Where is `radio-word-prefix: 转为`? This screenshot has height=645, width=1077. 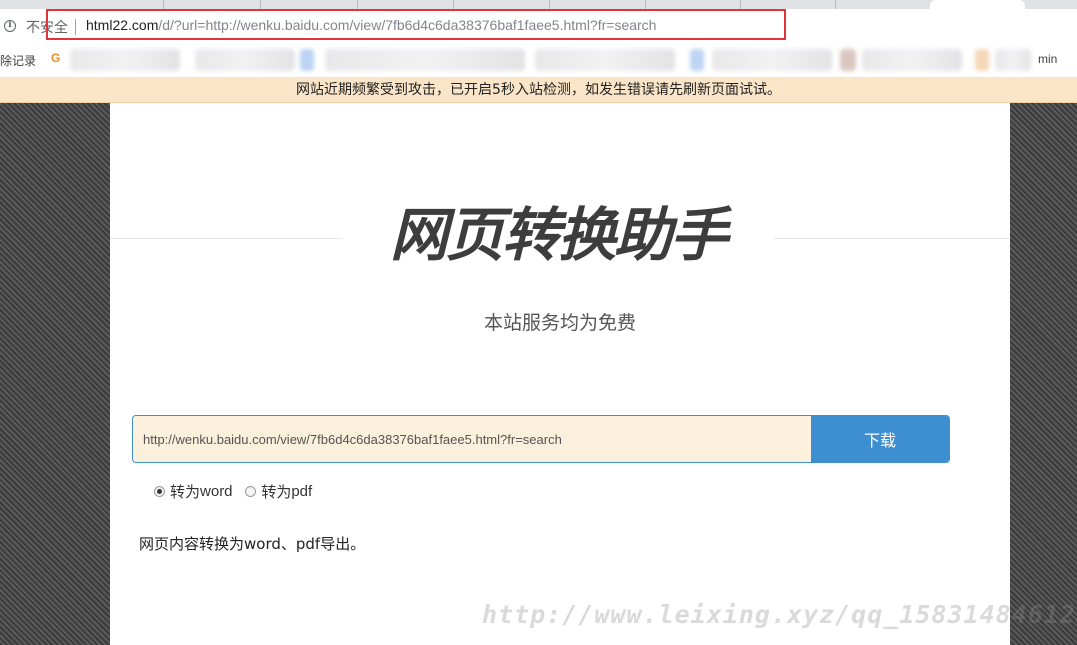
radio-word-prefix: 转为 is located at coordinates (185, 492).